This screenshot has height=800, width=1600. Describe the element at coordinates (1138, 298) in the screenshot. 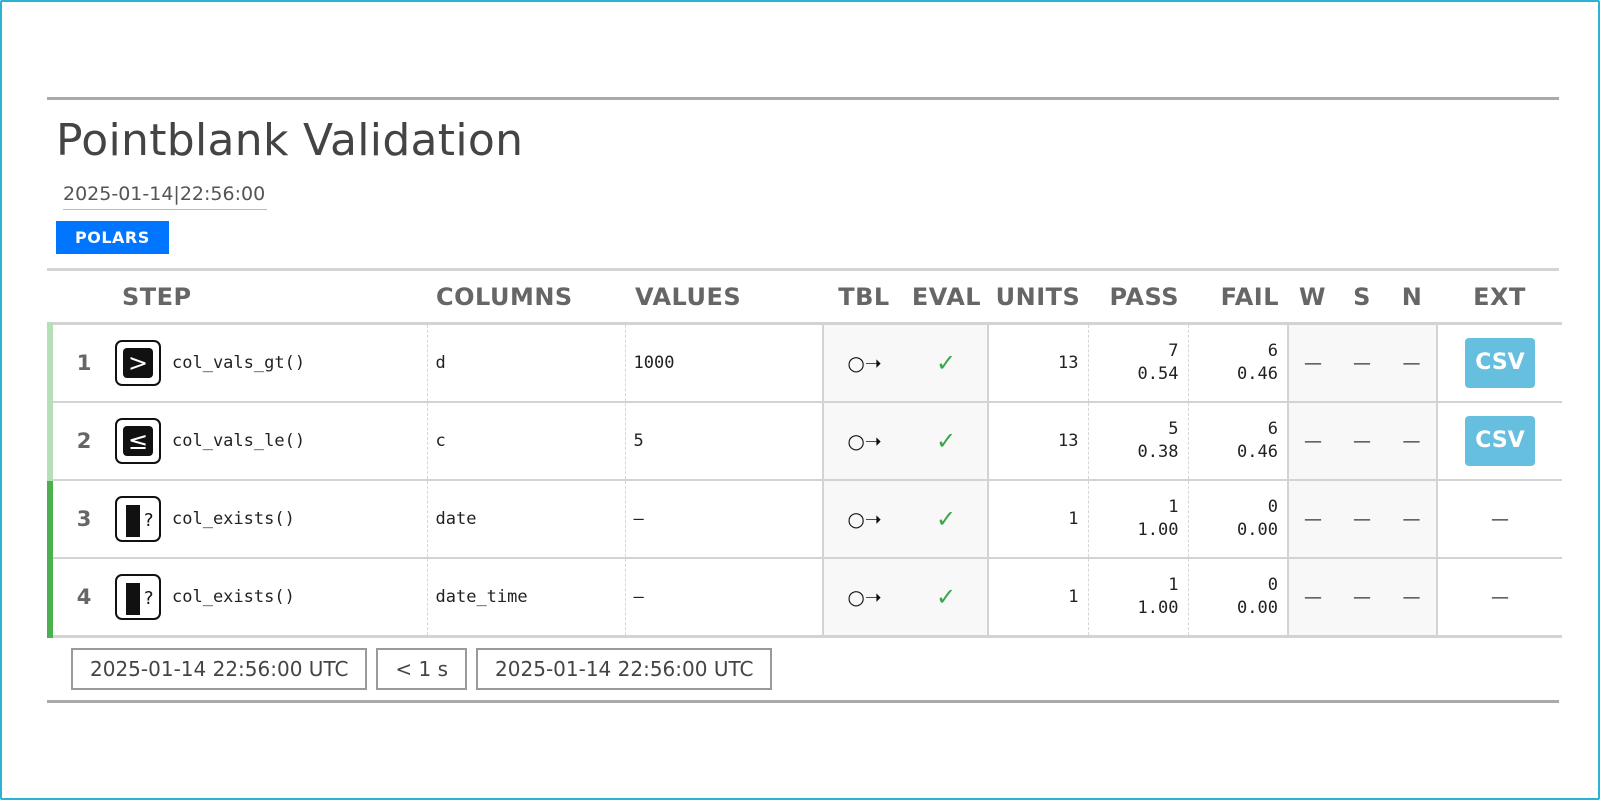

I see `header-pass: PASS` at that location.